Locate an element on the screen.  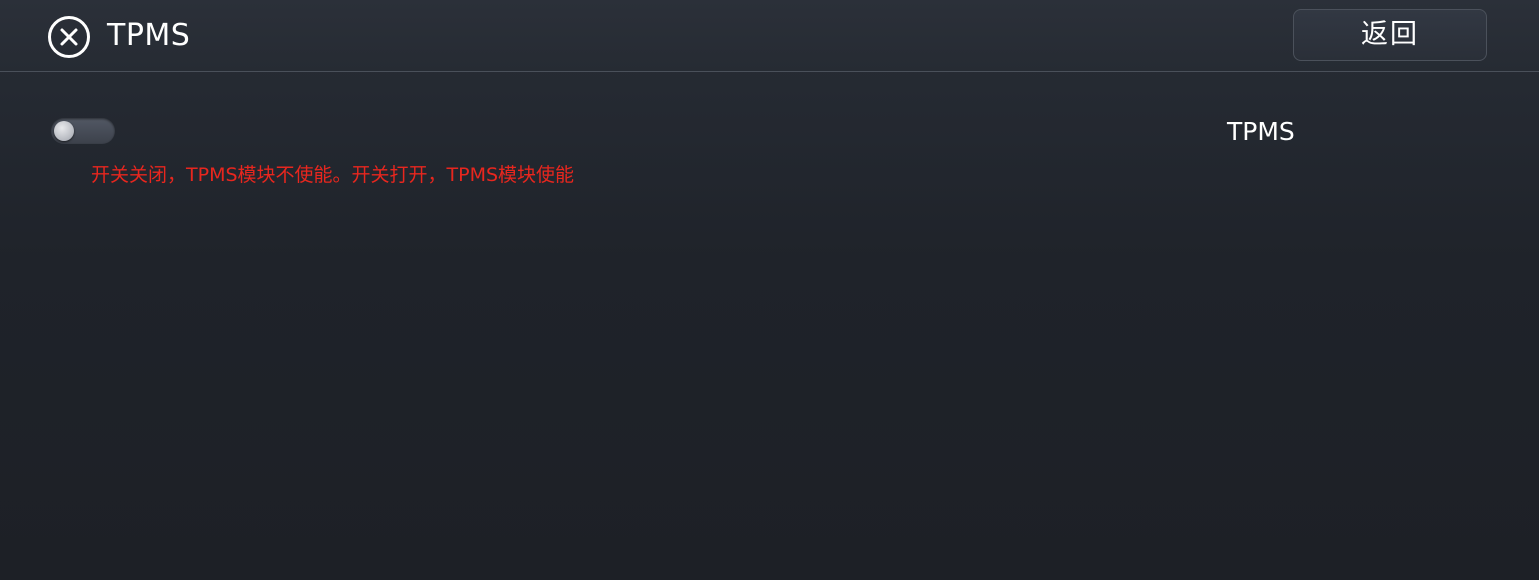
tpms-setting-label: TPMS is located at coordinates (1261, 131).